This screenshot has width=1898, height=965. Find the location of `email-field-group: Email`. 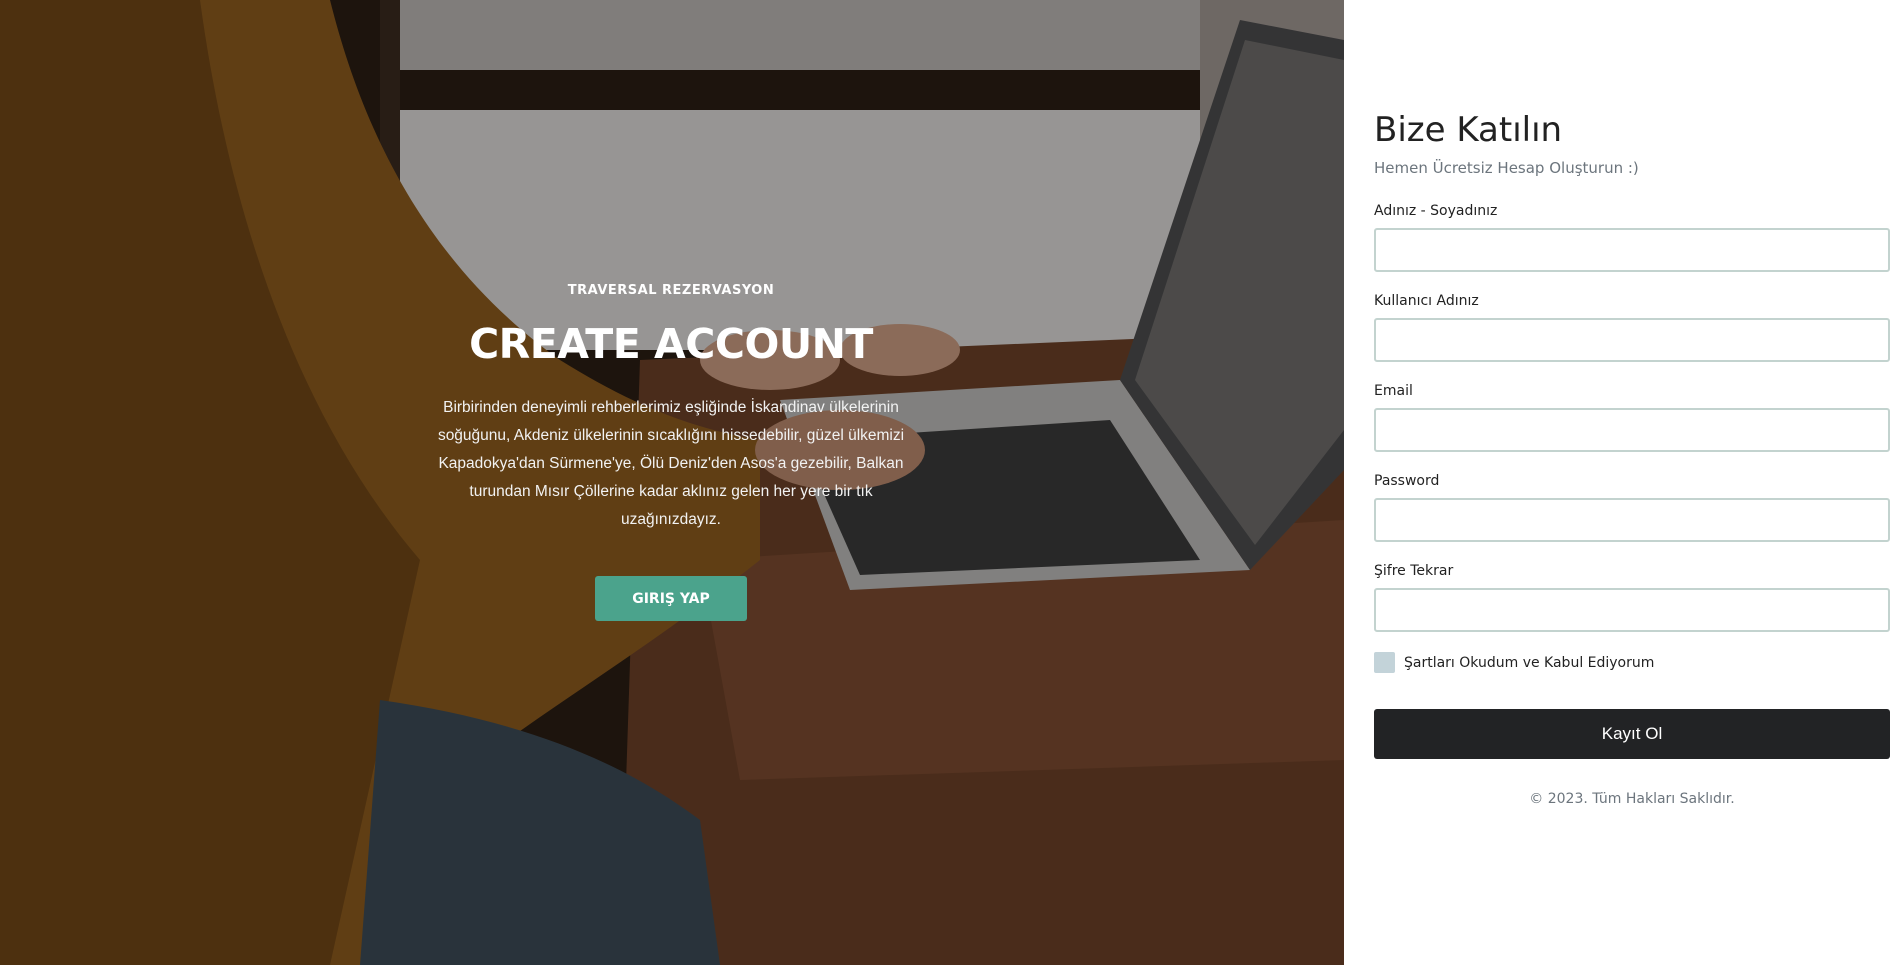

email-field-group: Email is located at coordinates (1632, 428).